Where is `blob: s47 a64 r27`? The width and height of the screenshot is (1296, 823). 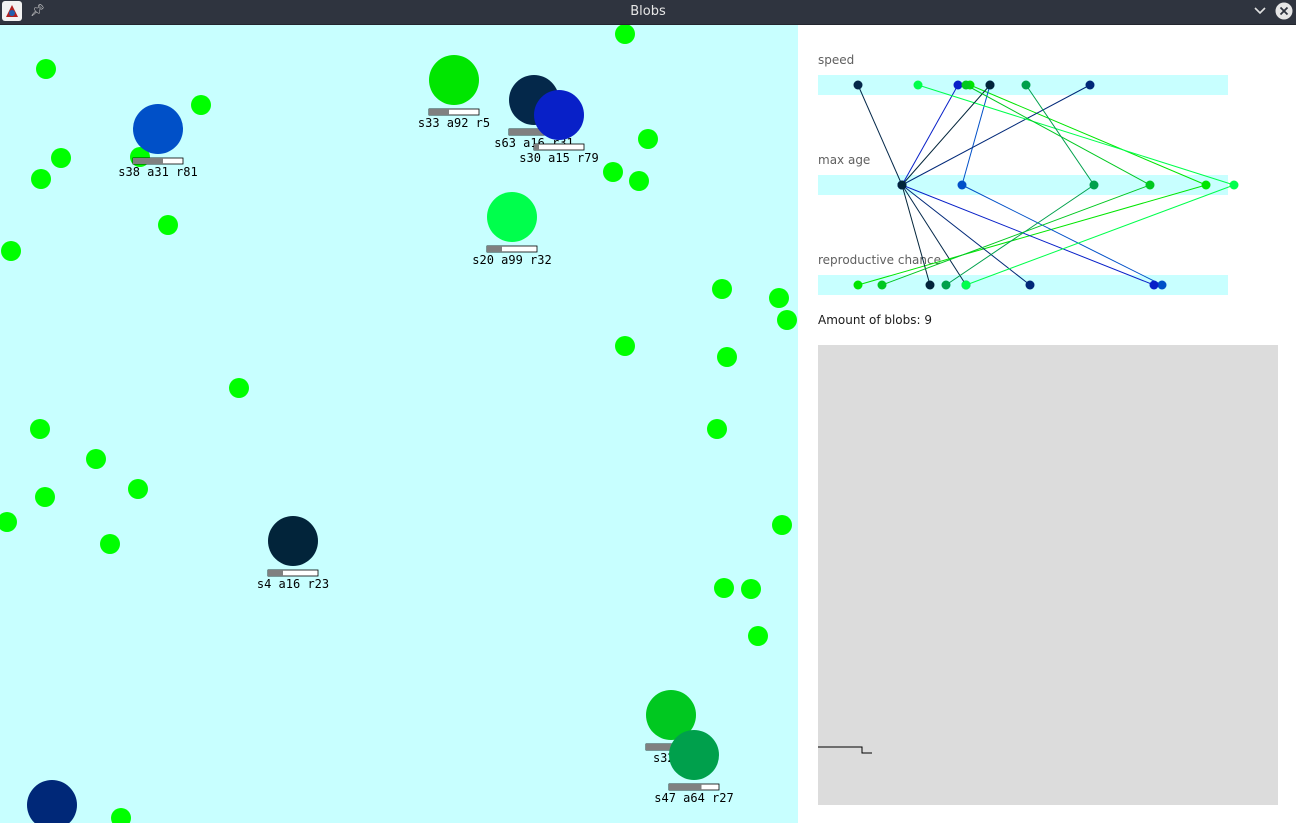 blob: s47 a64 r27 is located at coordinates (694, 767).